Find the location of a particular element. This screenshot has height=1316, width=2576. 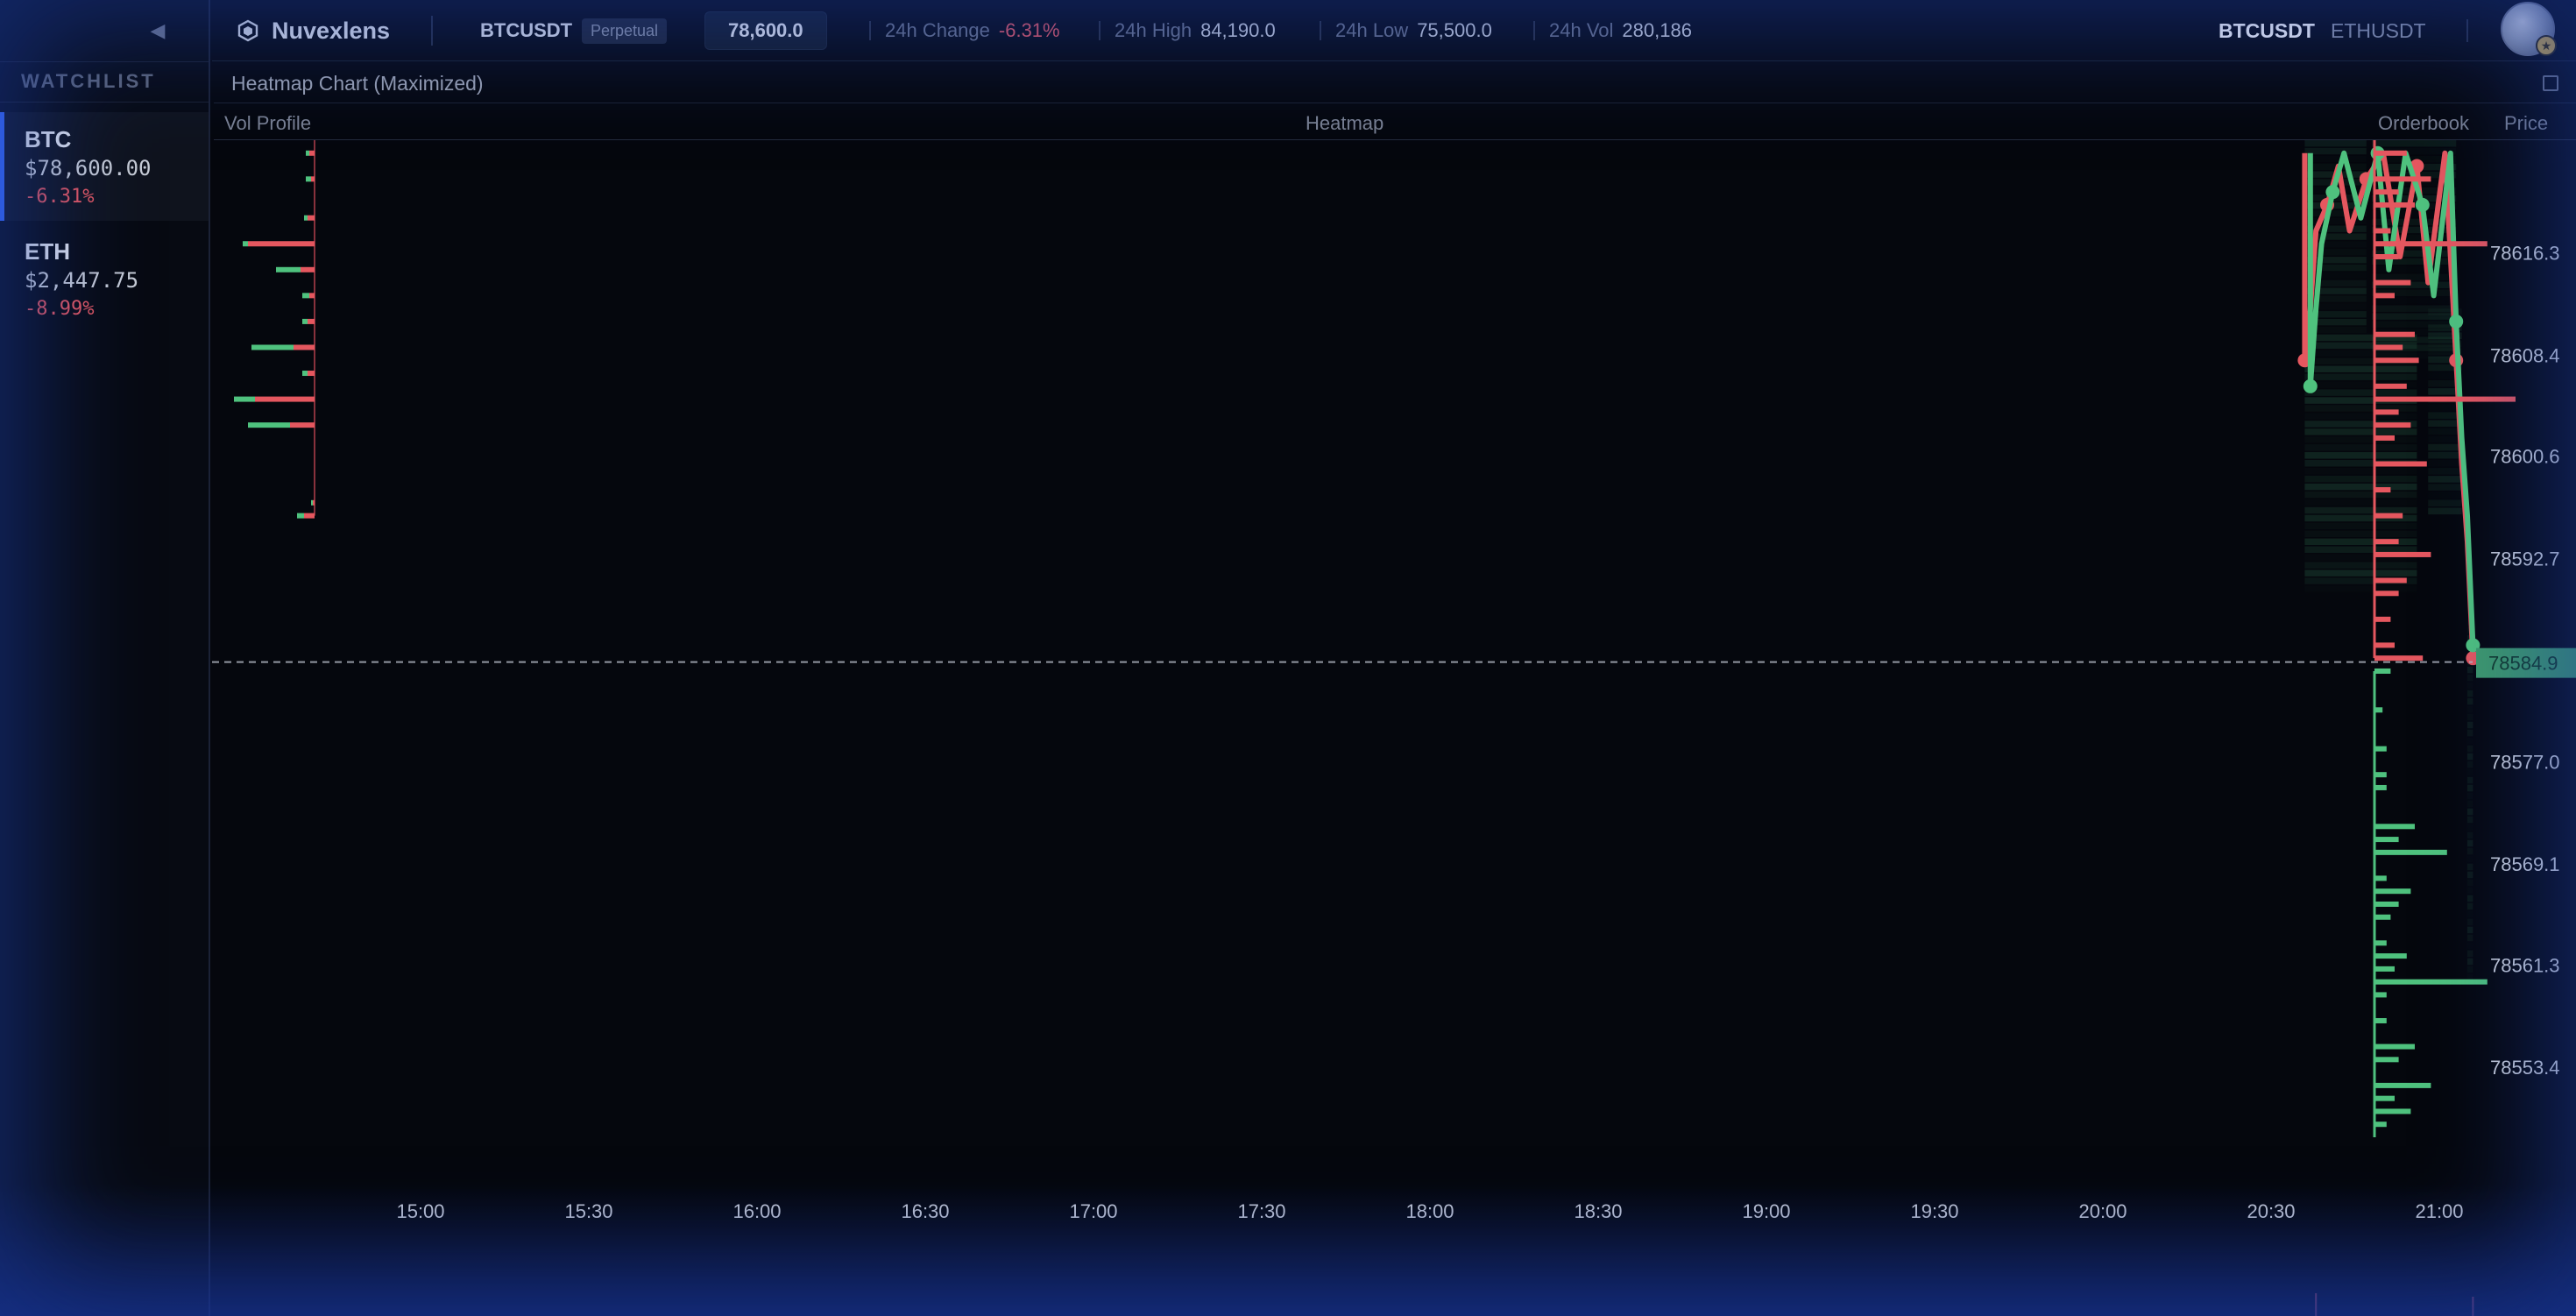

stat-value: 84,190.0 is located at coordinates (1238, 30).